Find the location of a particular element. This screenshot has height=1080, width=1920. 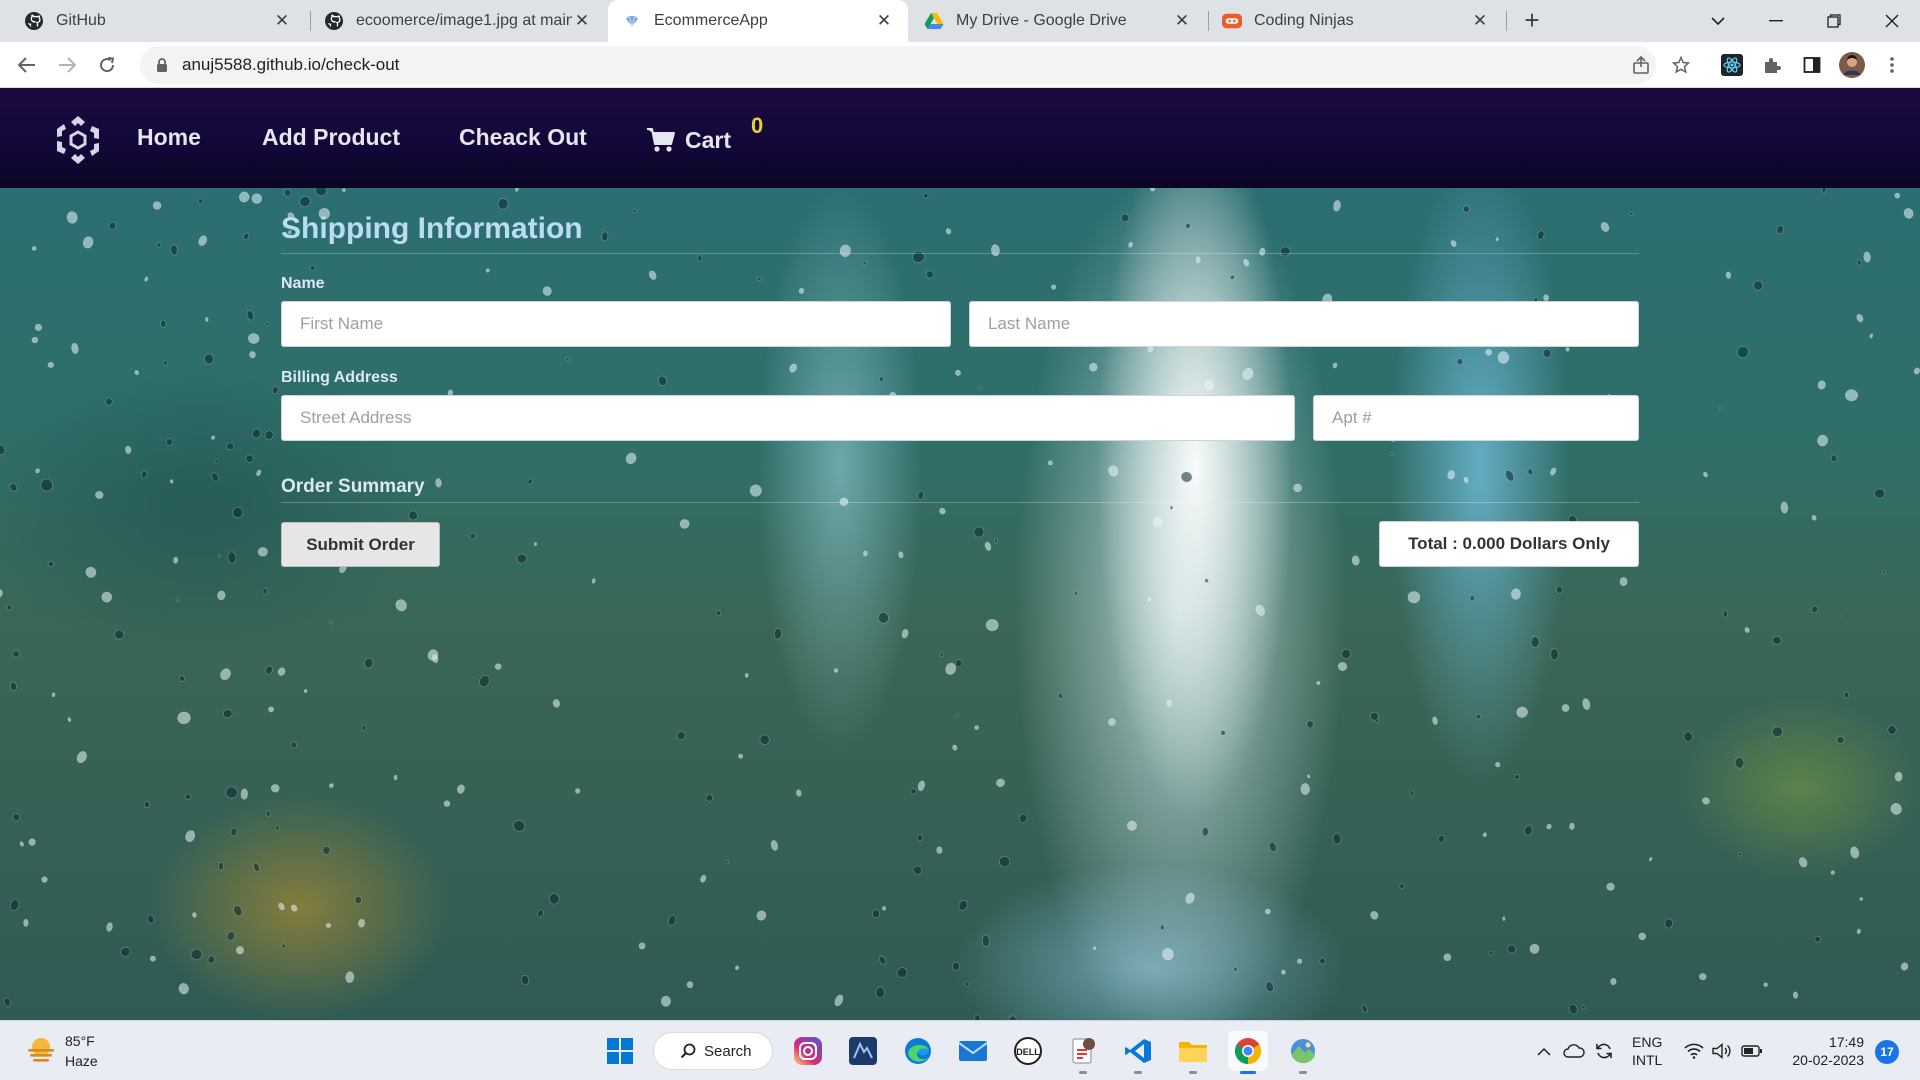

first-name-input is located at coordinates (616, 324).